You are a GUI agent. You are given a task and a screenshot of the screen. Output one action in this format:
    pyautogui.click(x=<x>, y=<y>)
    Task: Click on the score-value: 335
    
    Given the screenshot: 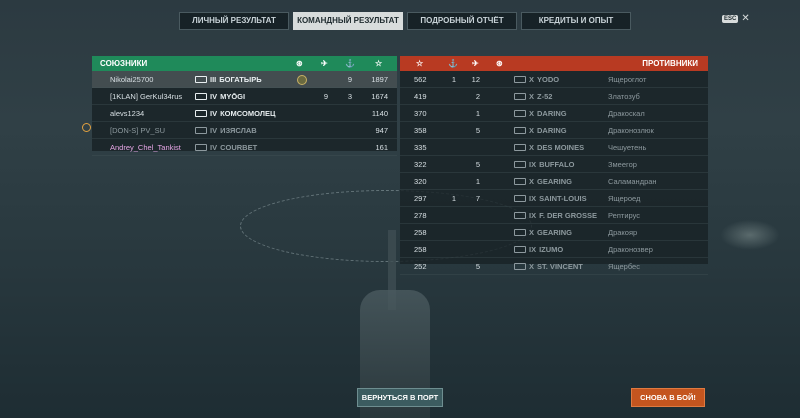 What is the action you would take?
    pyautogui.click(x=420, y=147)
    